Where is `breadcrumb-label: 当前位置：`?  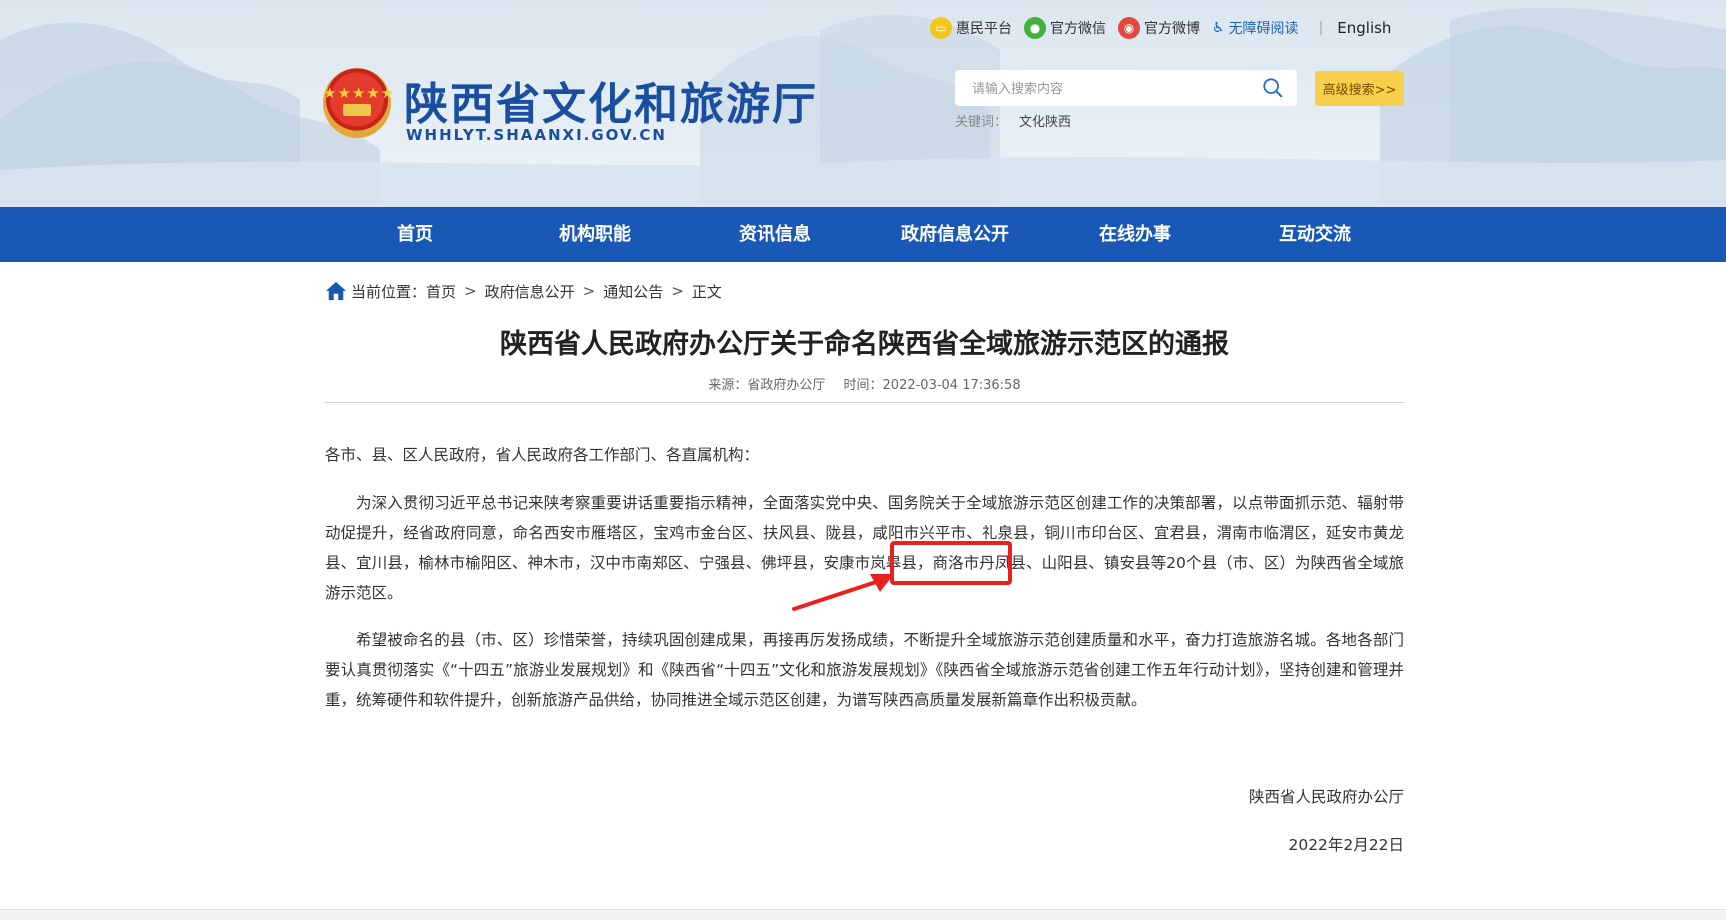
breadcrumb-label: 当前位置： is located at coordinates (389, 291).